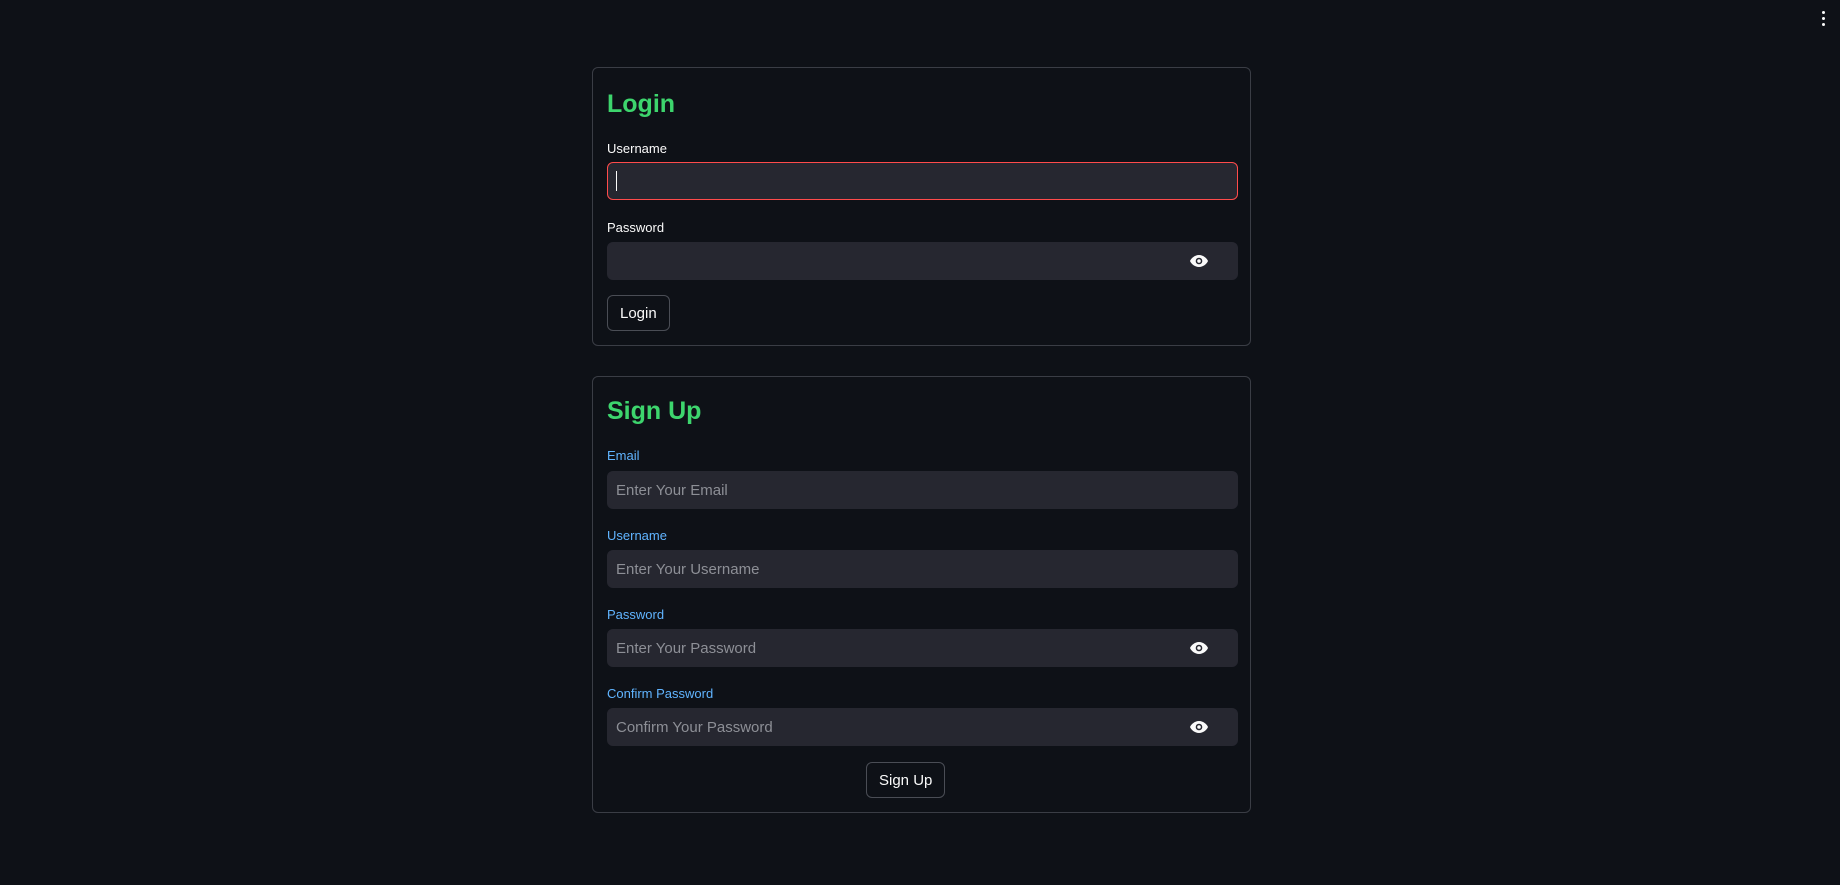  I want to click on signup-confirm-input, so click(902, 727).